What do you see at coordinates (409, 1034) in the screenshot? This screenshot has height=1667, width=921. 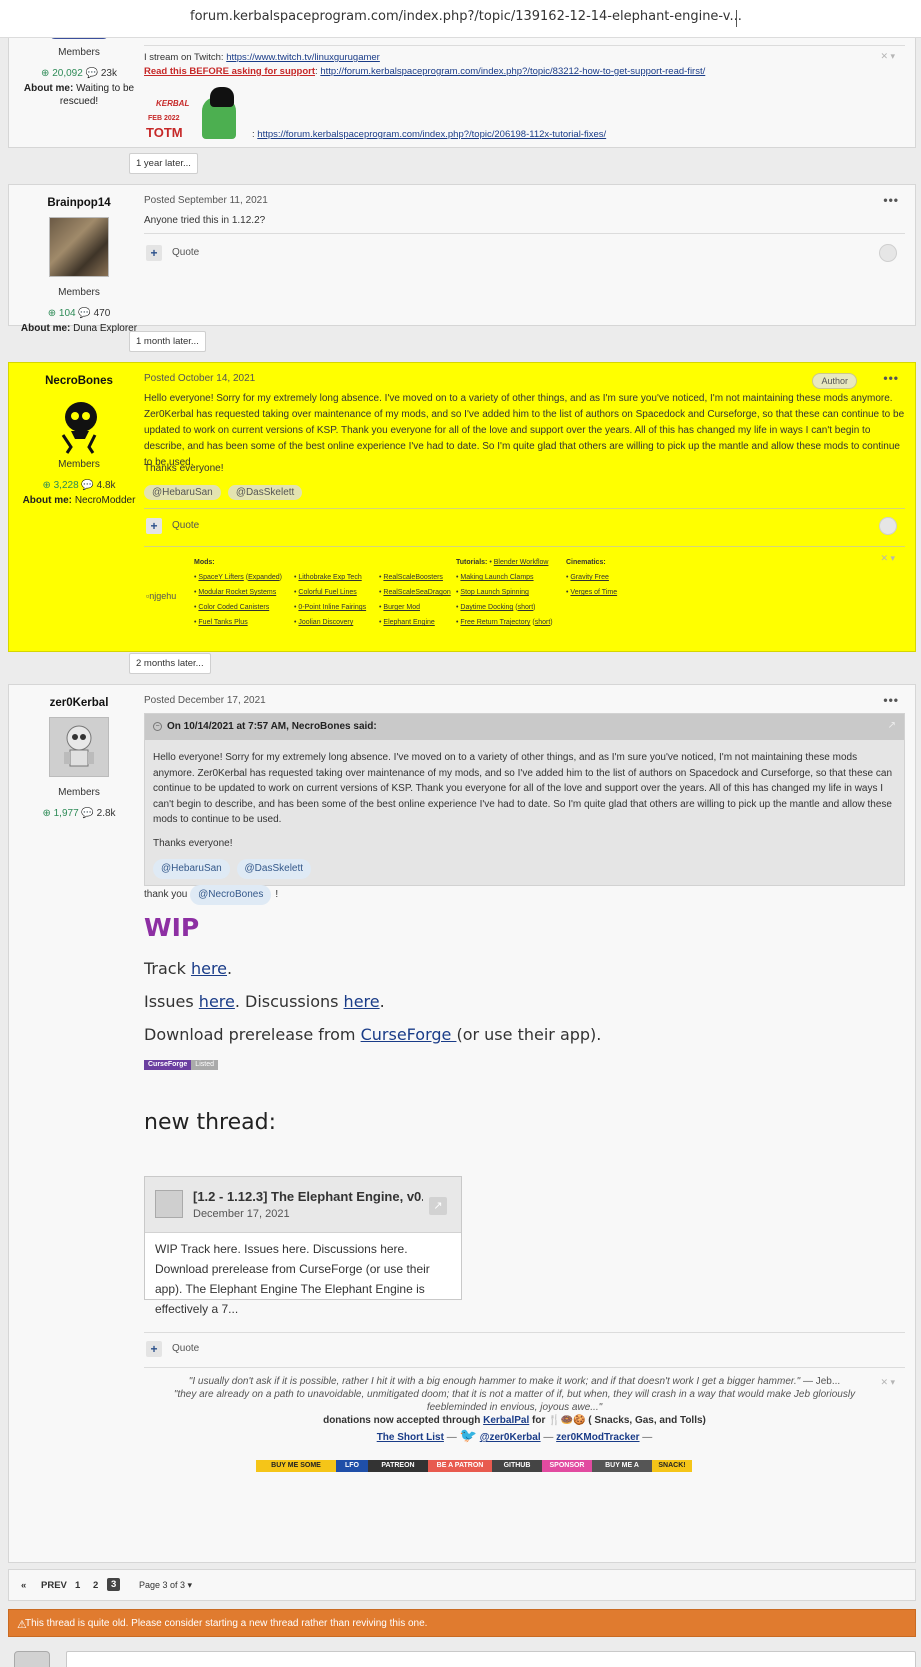 I see `curseforge-link: CurseForge` at bounding box center [409, 1034].